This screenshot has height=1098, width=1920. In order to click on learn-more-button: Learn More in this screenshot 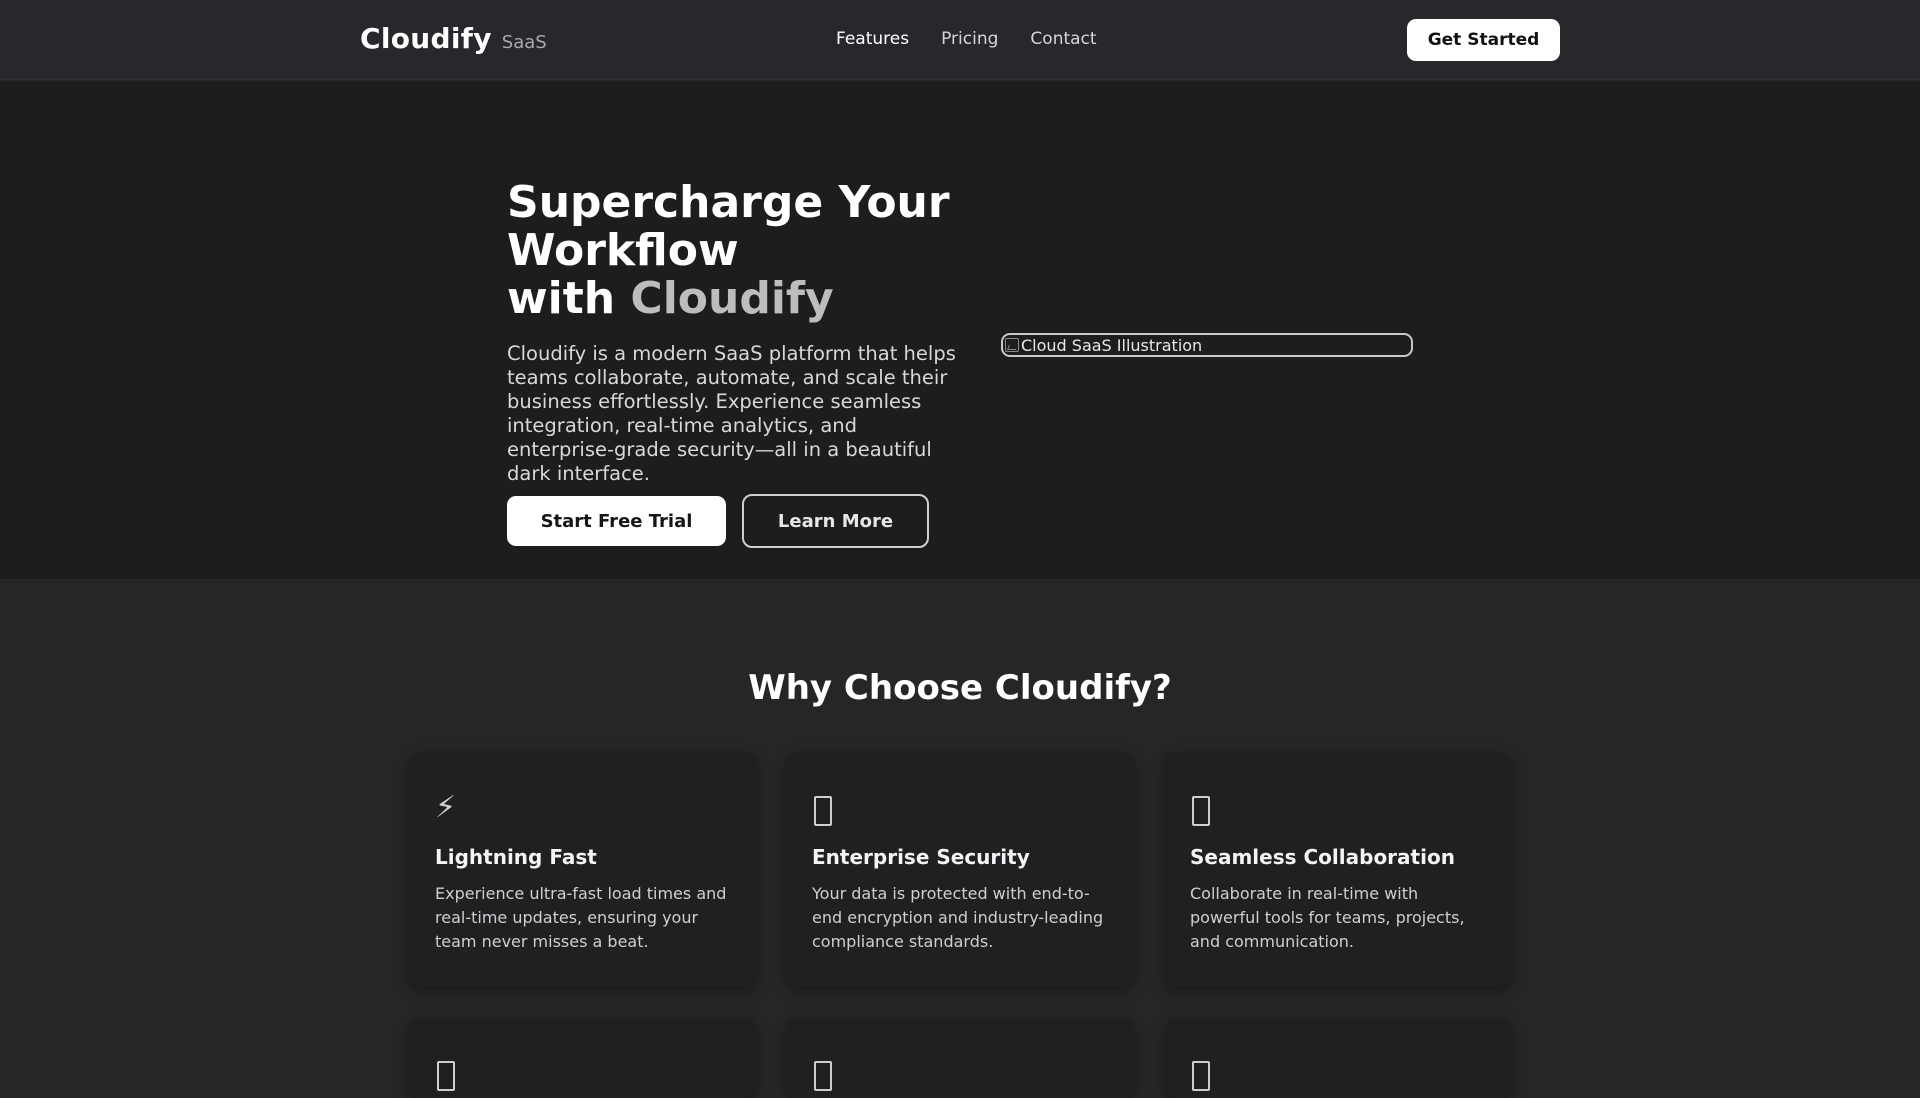, I will do `click(835, 521)`.